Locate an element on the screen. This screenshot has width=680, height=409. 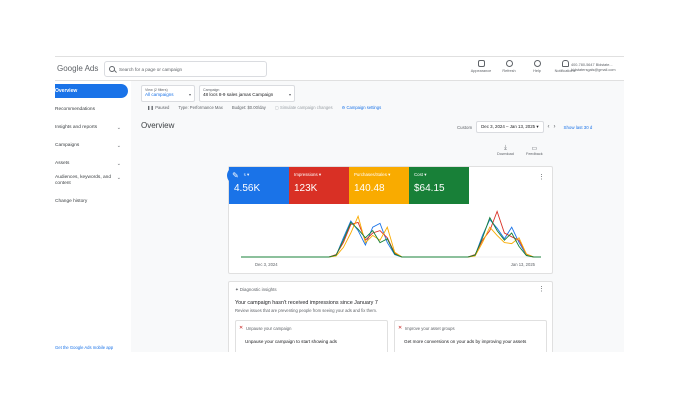
date-range-picker: Dec 3, 2024 – Jan 13, 2025 ▾ is located at coordinates (510, 127).